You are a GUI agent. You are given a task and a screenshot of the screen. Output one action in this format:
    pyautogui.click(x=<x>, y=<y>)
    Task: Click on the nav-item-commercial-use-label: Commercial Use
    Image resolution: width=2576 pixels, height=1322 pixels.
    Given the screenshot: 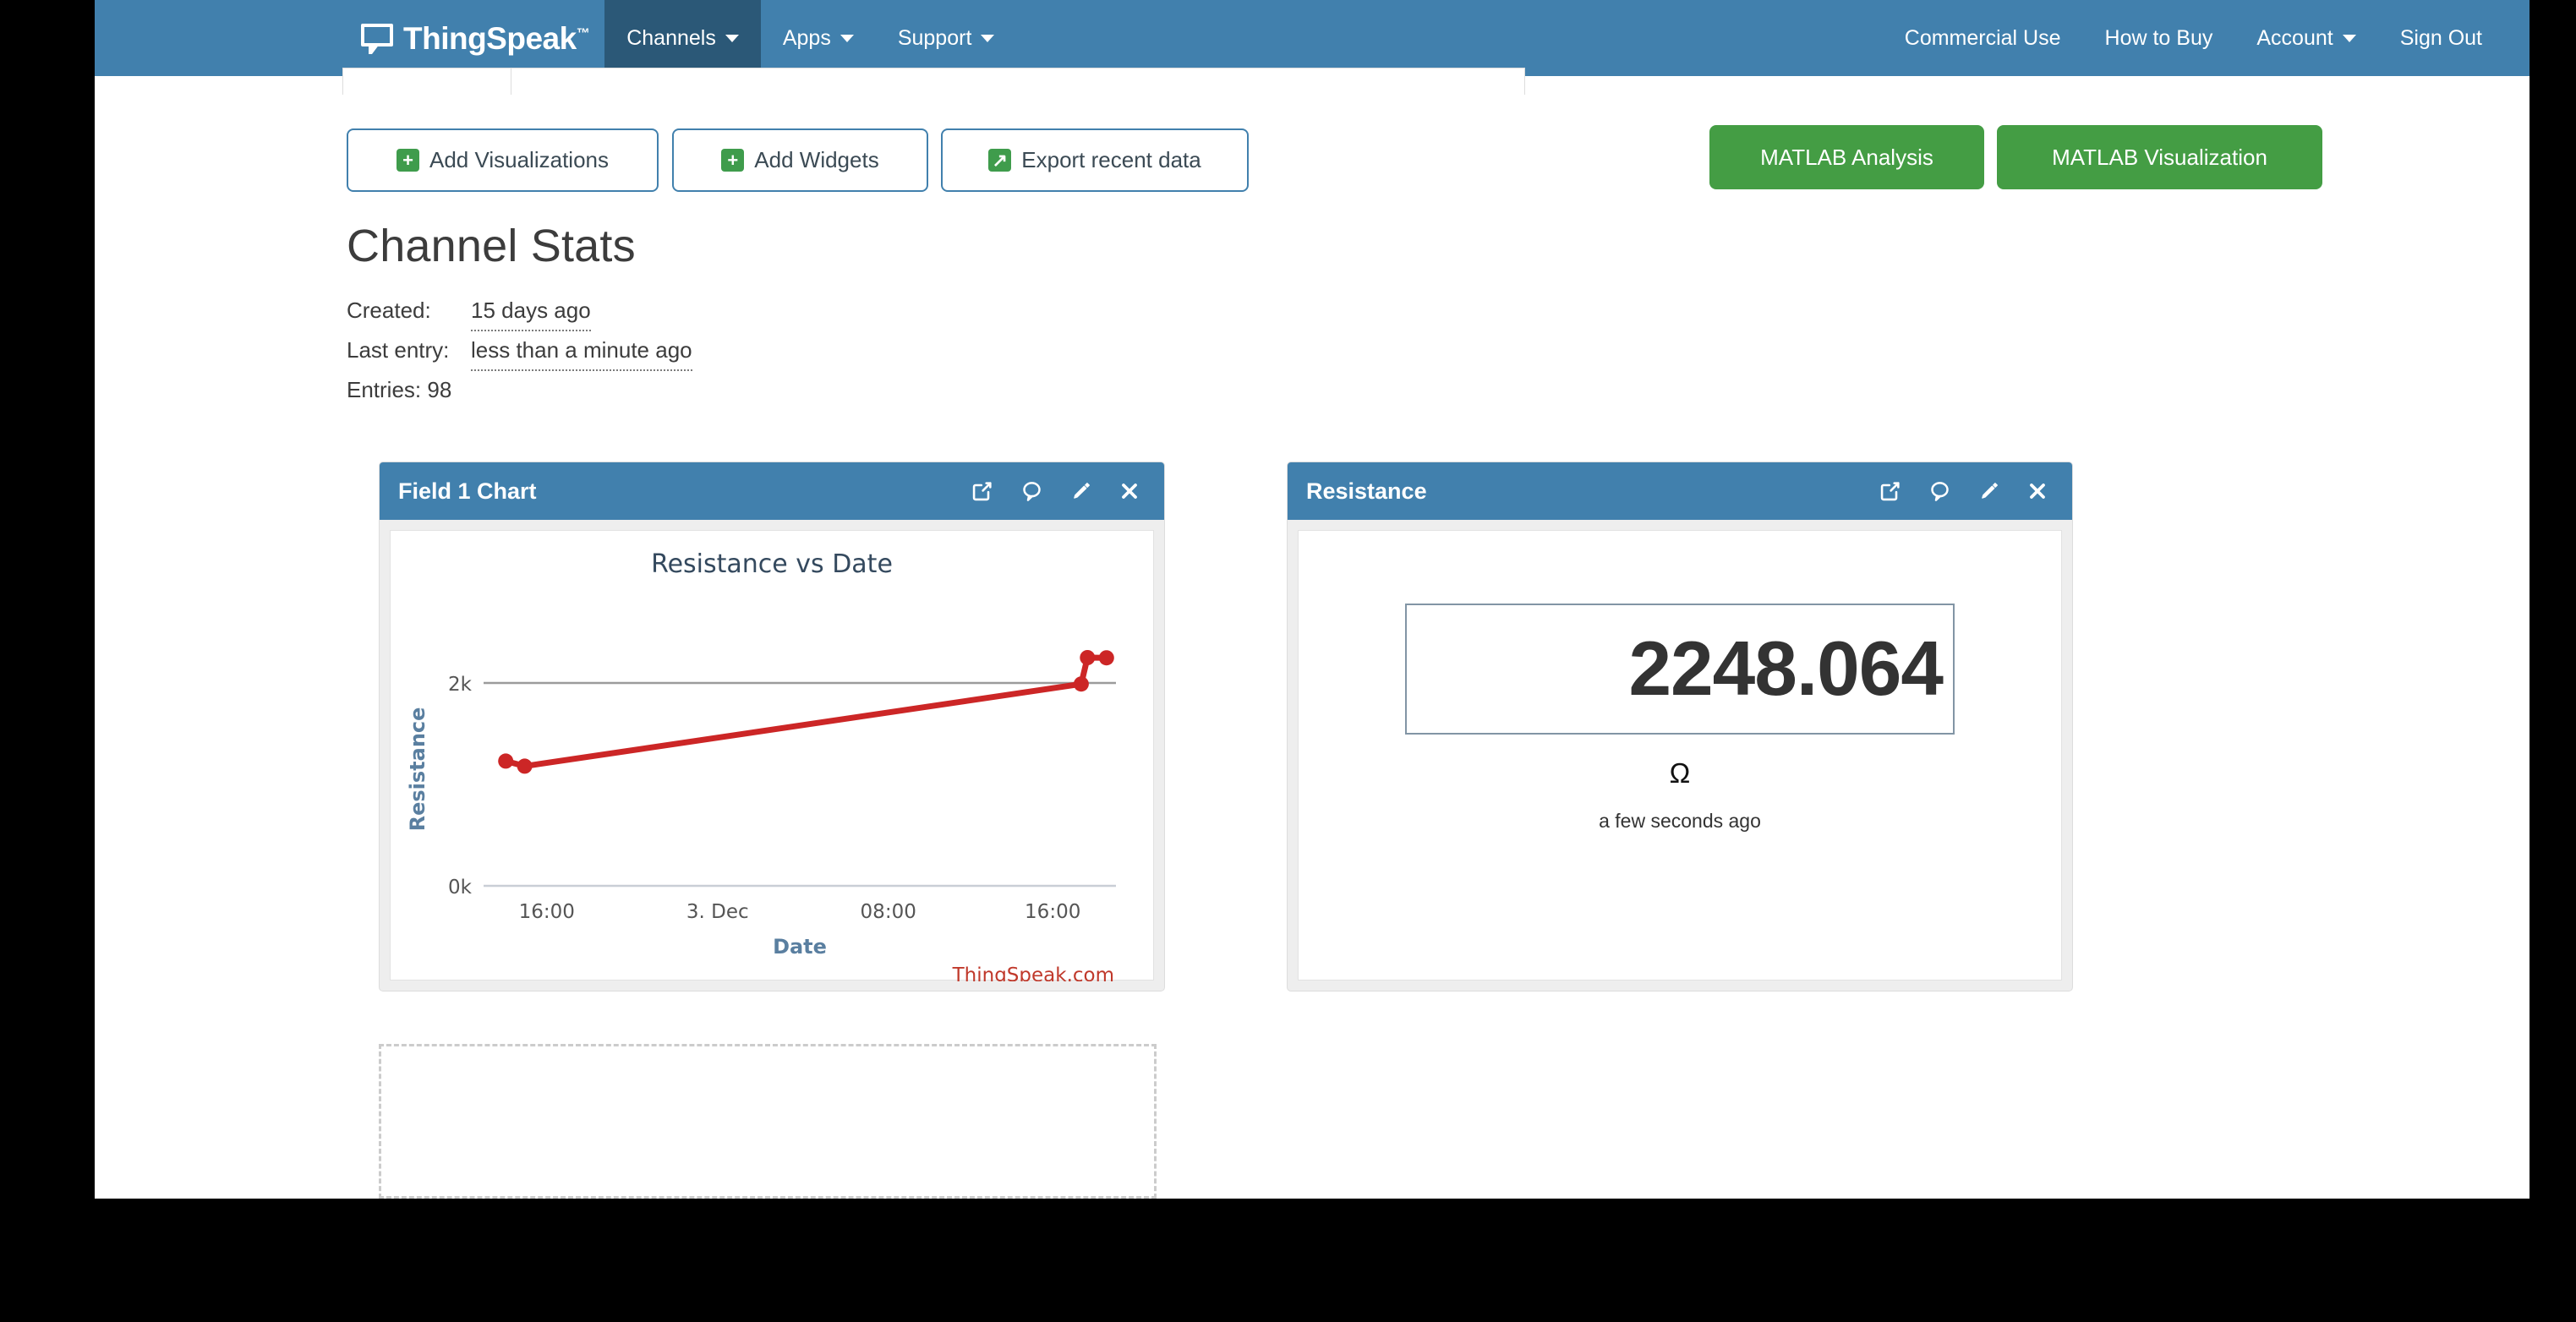 What is the action you would take?
    pyautogui.click(x=1982, y=37)
    